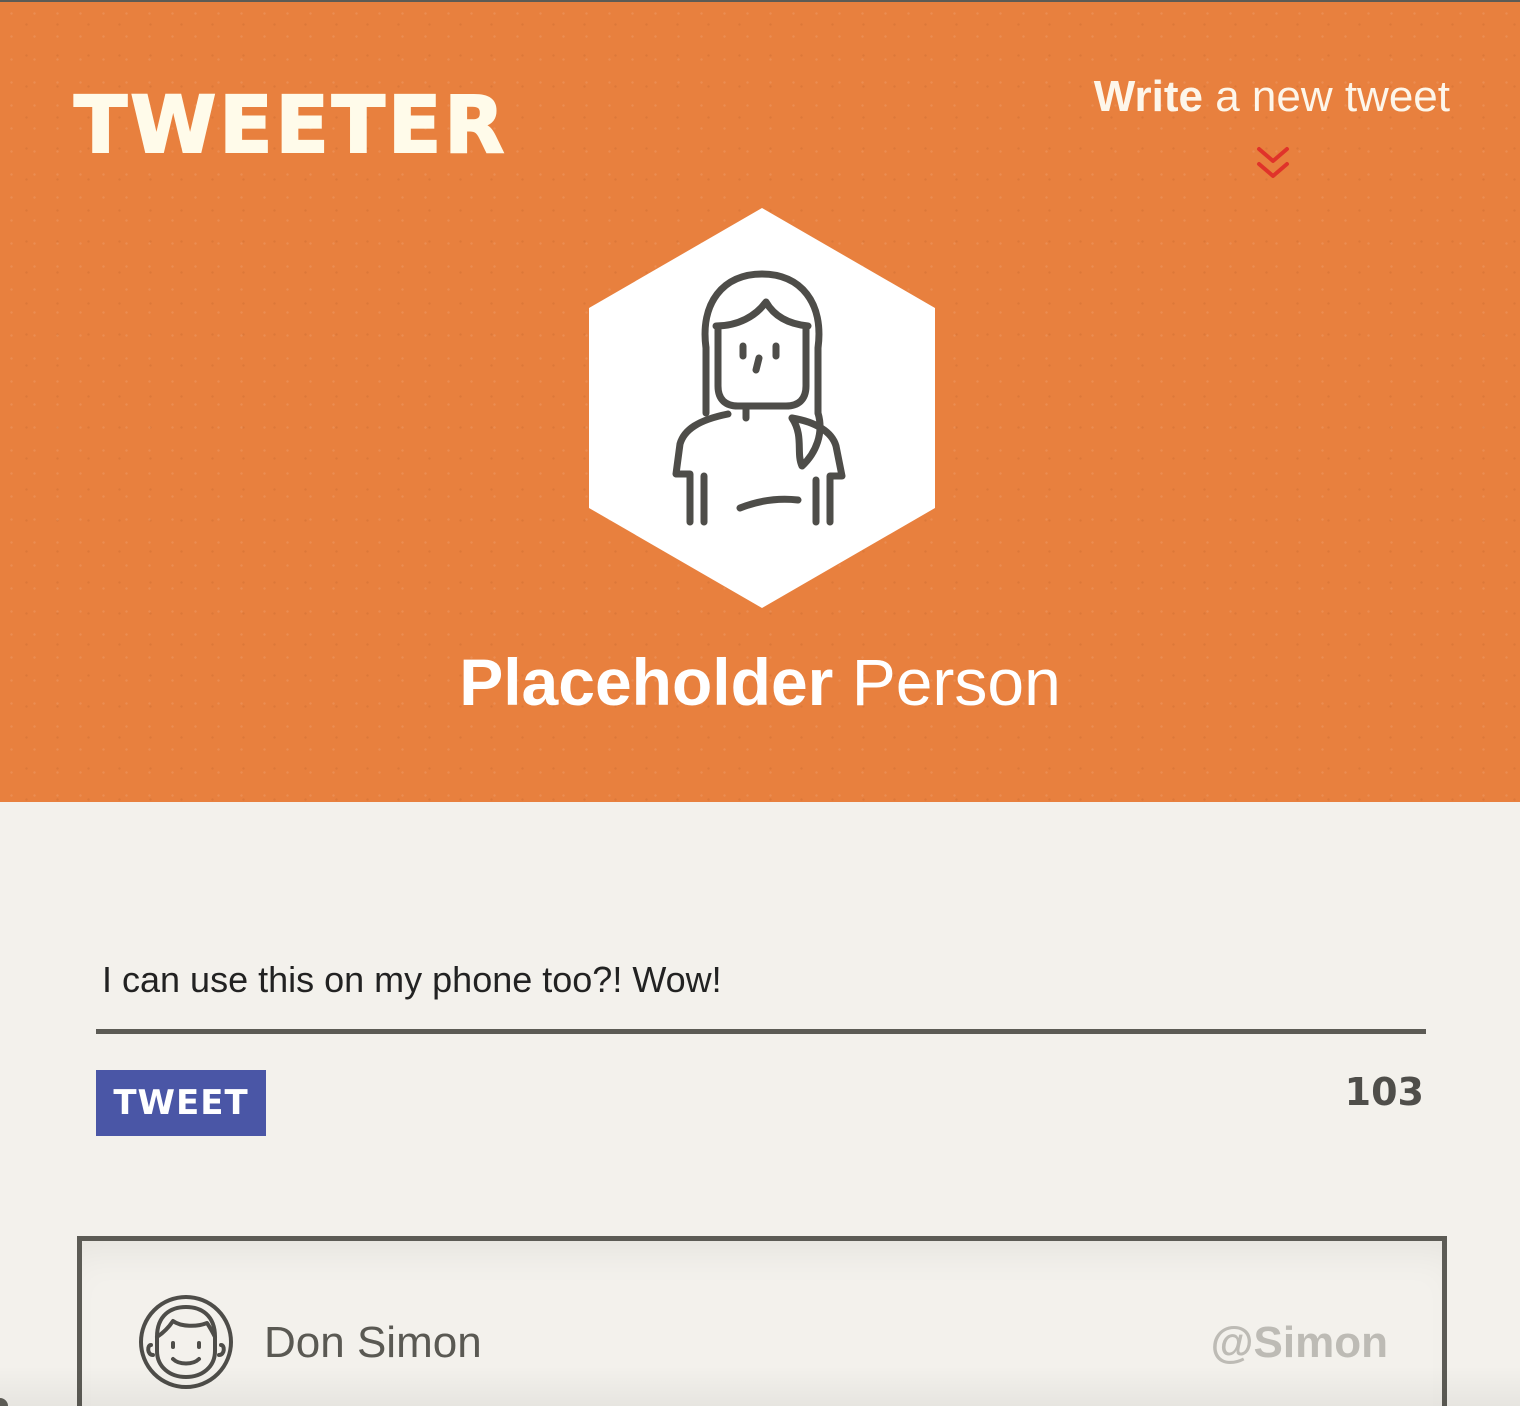  What do you see at coordinates (1273, 166) in the screenshot?
I see `double-chevron-down-icon` at bounding box center [1273, 166].